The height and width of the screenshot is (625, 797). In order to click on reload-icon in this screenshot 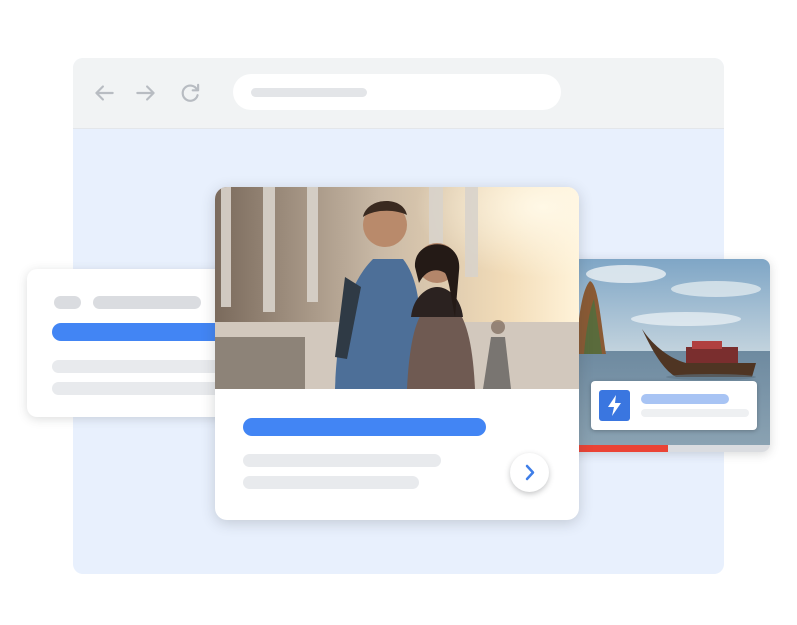, I will do `click(190, 93)`.